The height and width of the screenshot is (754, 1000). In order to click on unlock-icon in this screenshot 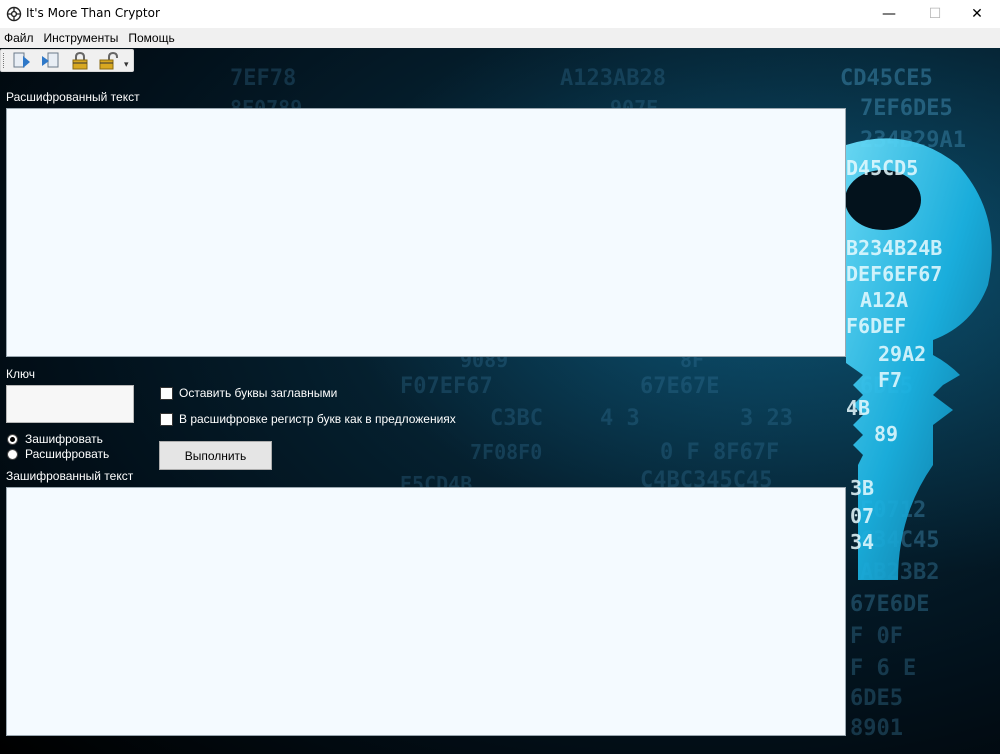, I will do `click(108, 60)`.